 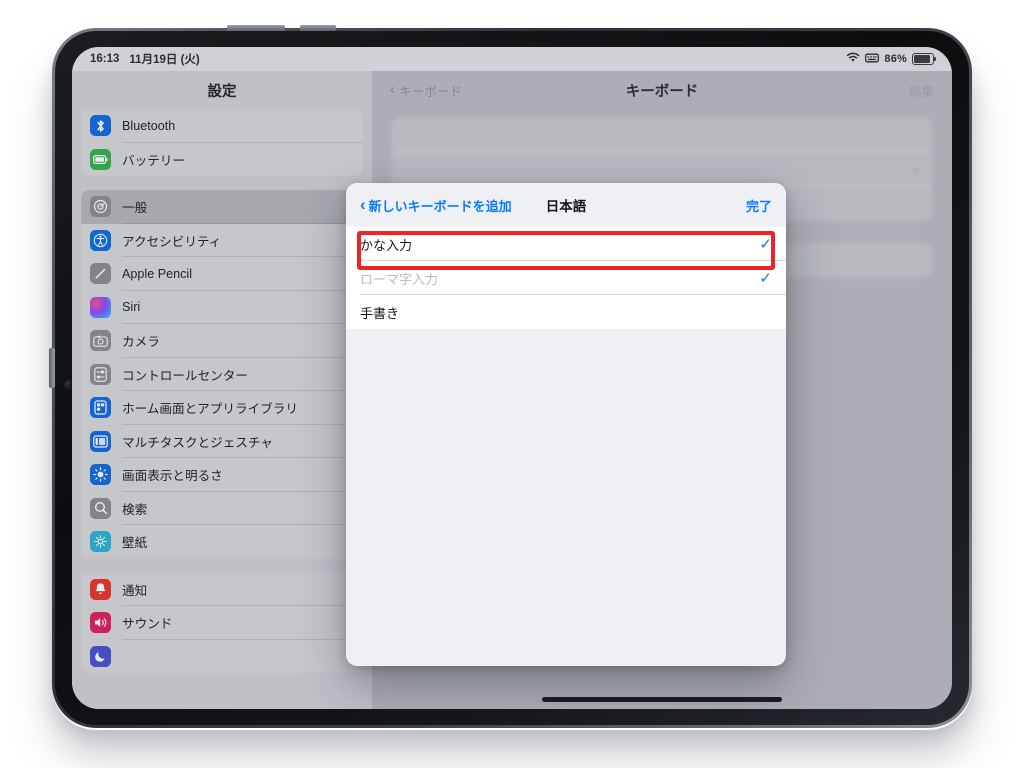 What do you see at coordinates (386, 245) in the screenshot?
I see `list-item-label: かな入力` at bounding box center [386, 245].